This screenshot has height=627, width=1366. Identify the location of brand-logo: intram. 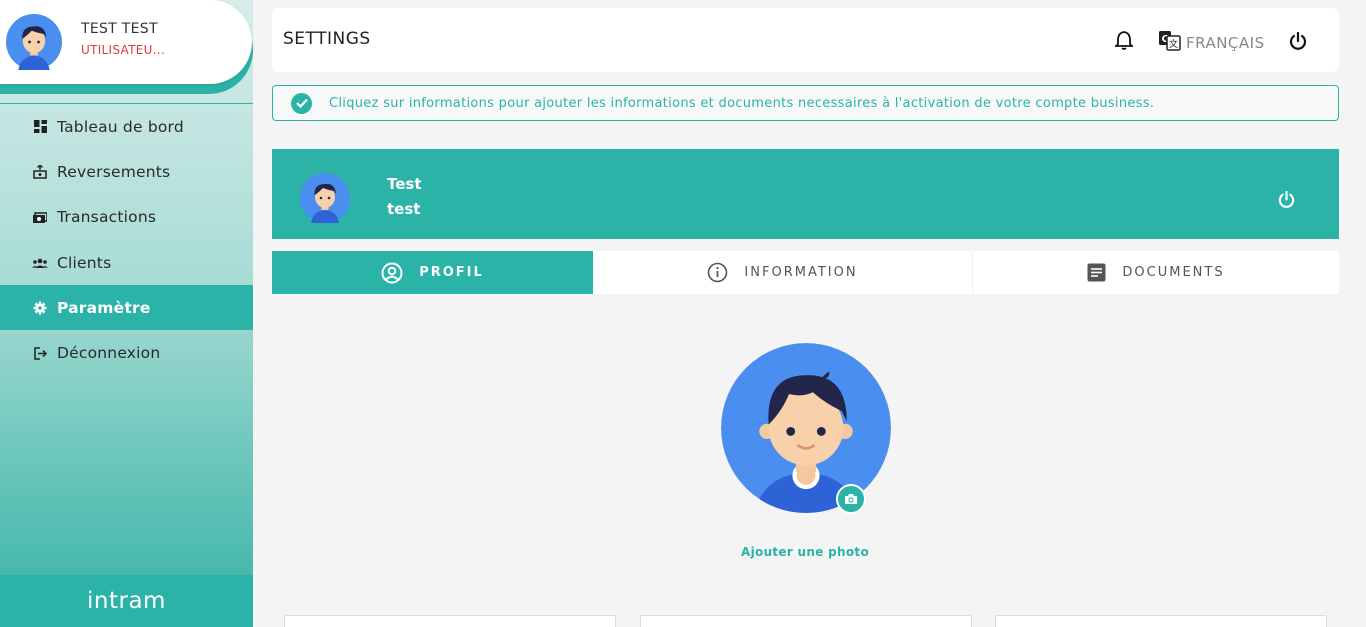
(126, 601).